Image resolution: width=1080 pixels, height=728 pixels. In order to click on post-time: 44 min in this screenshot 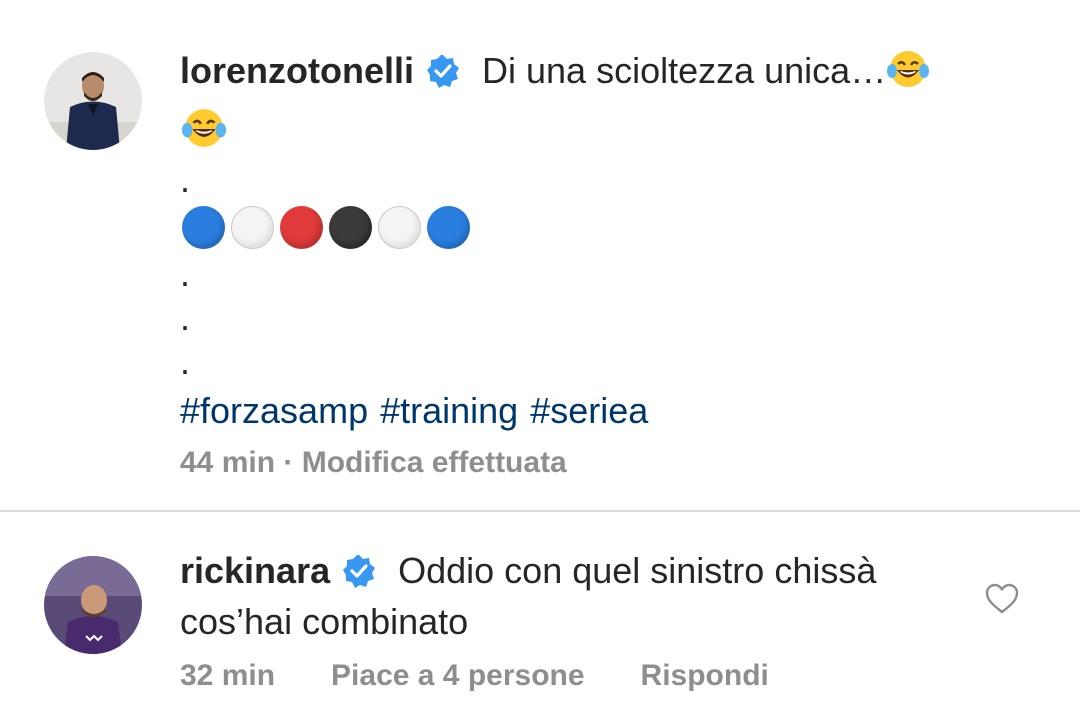, I will do `click(228, 462)`.